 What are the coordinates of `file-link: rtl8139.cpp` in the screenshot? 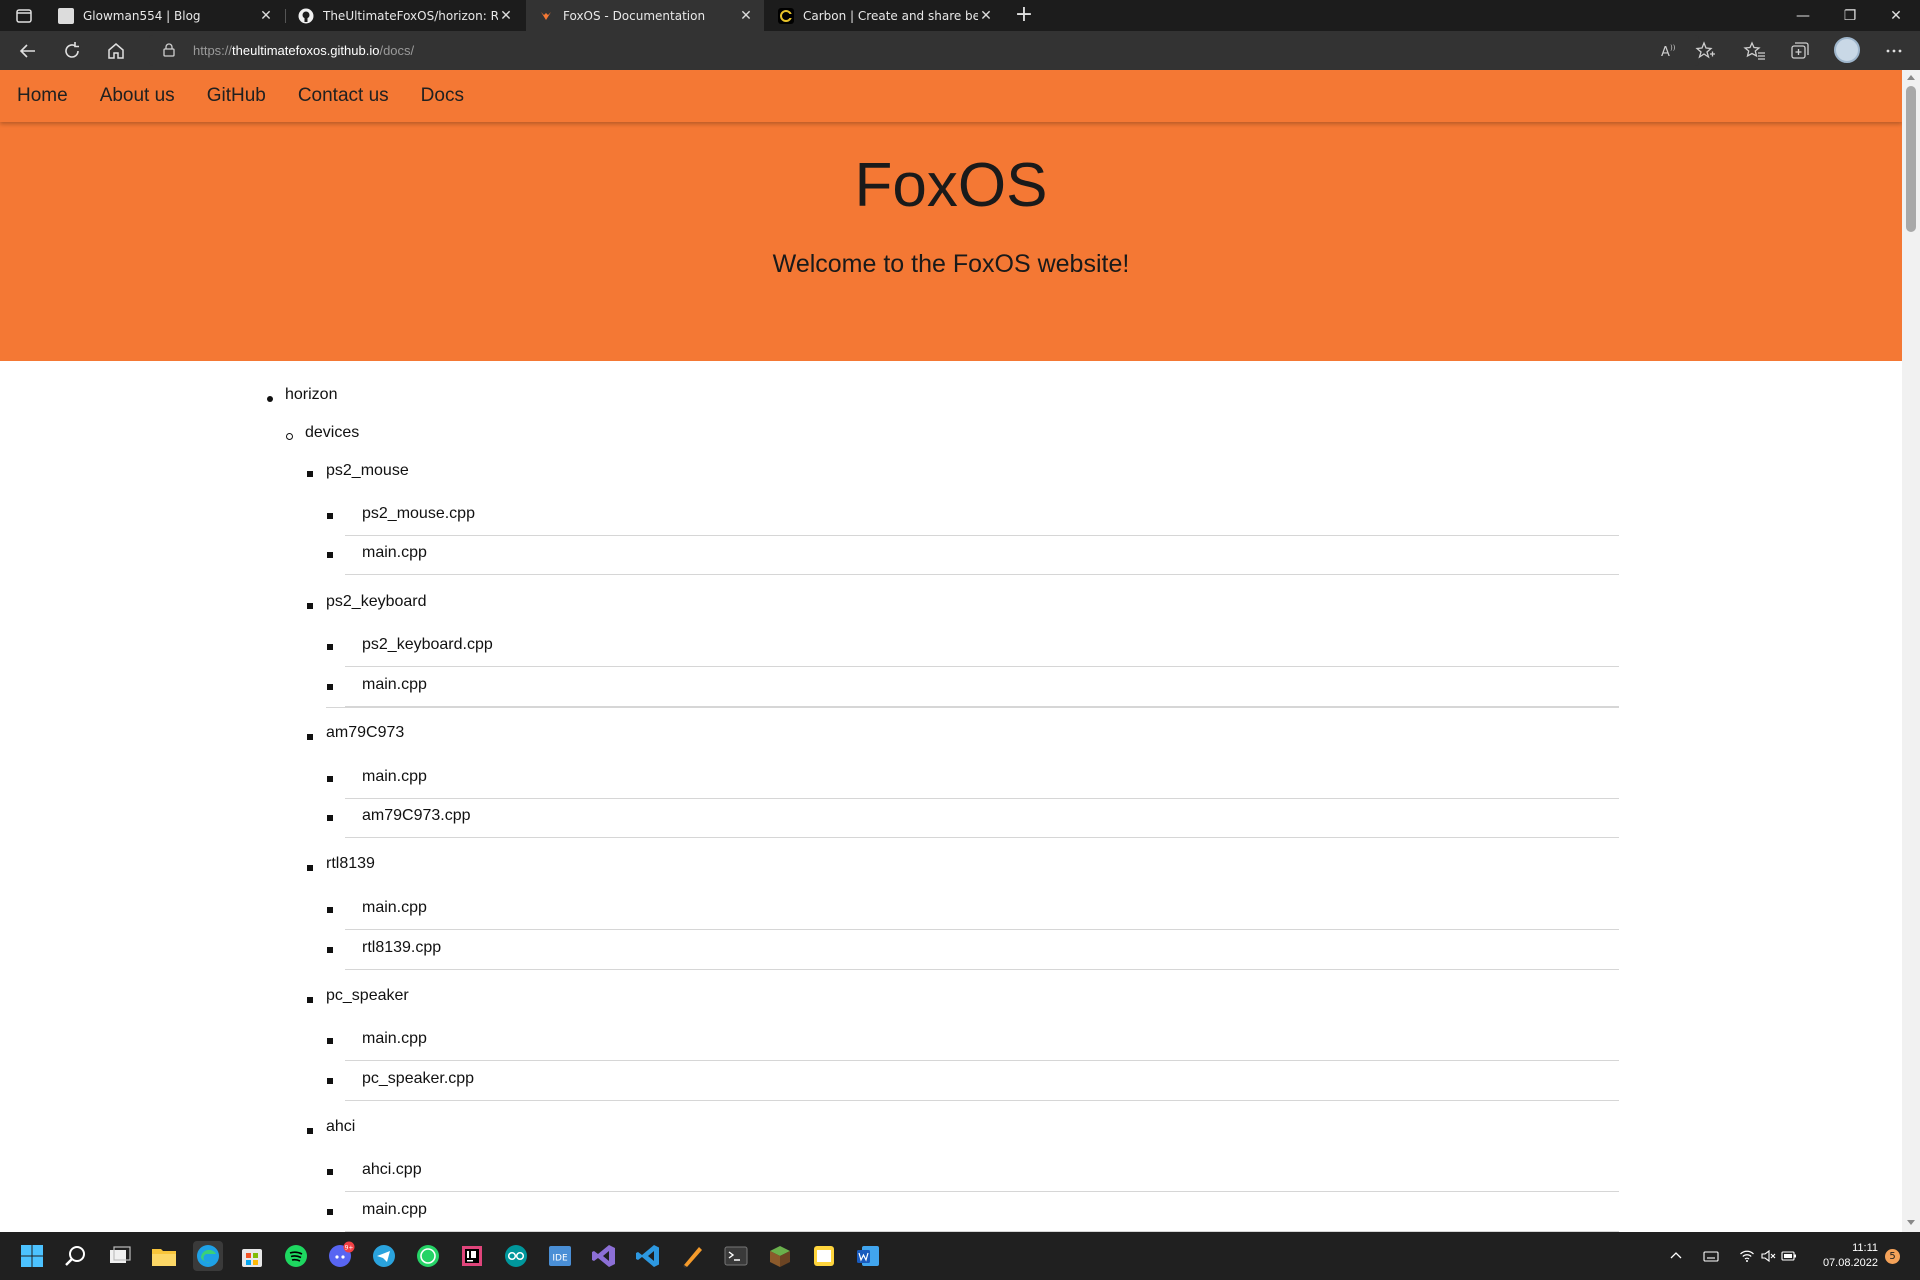 It's located at (401, 948).